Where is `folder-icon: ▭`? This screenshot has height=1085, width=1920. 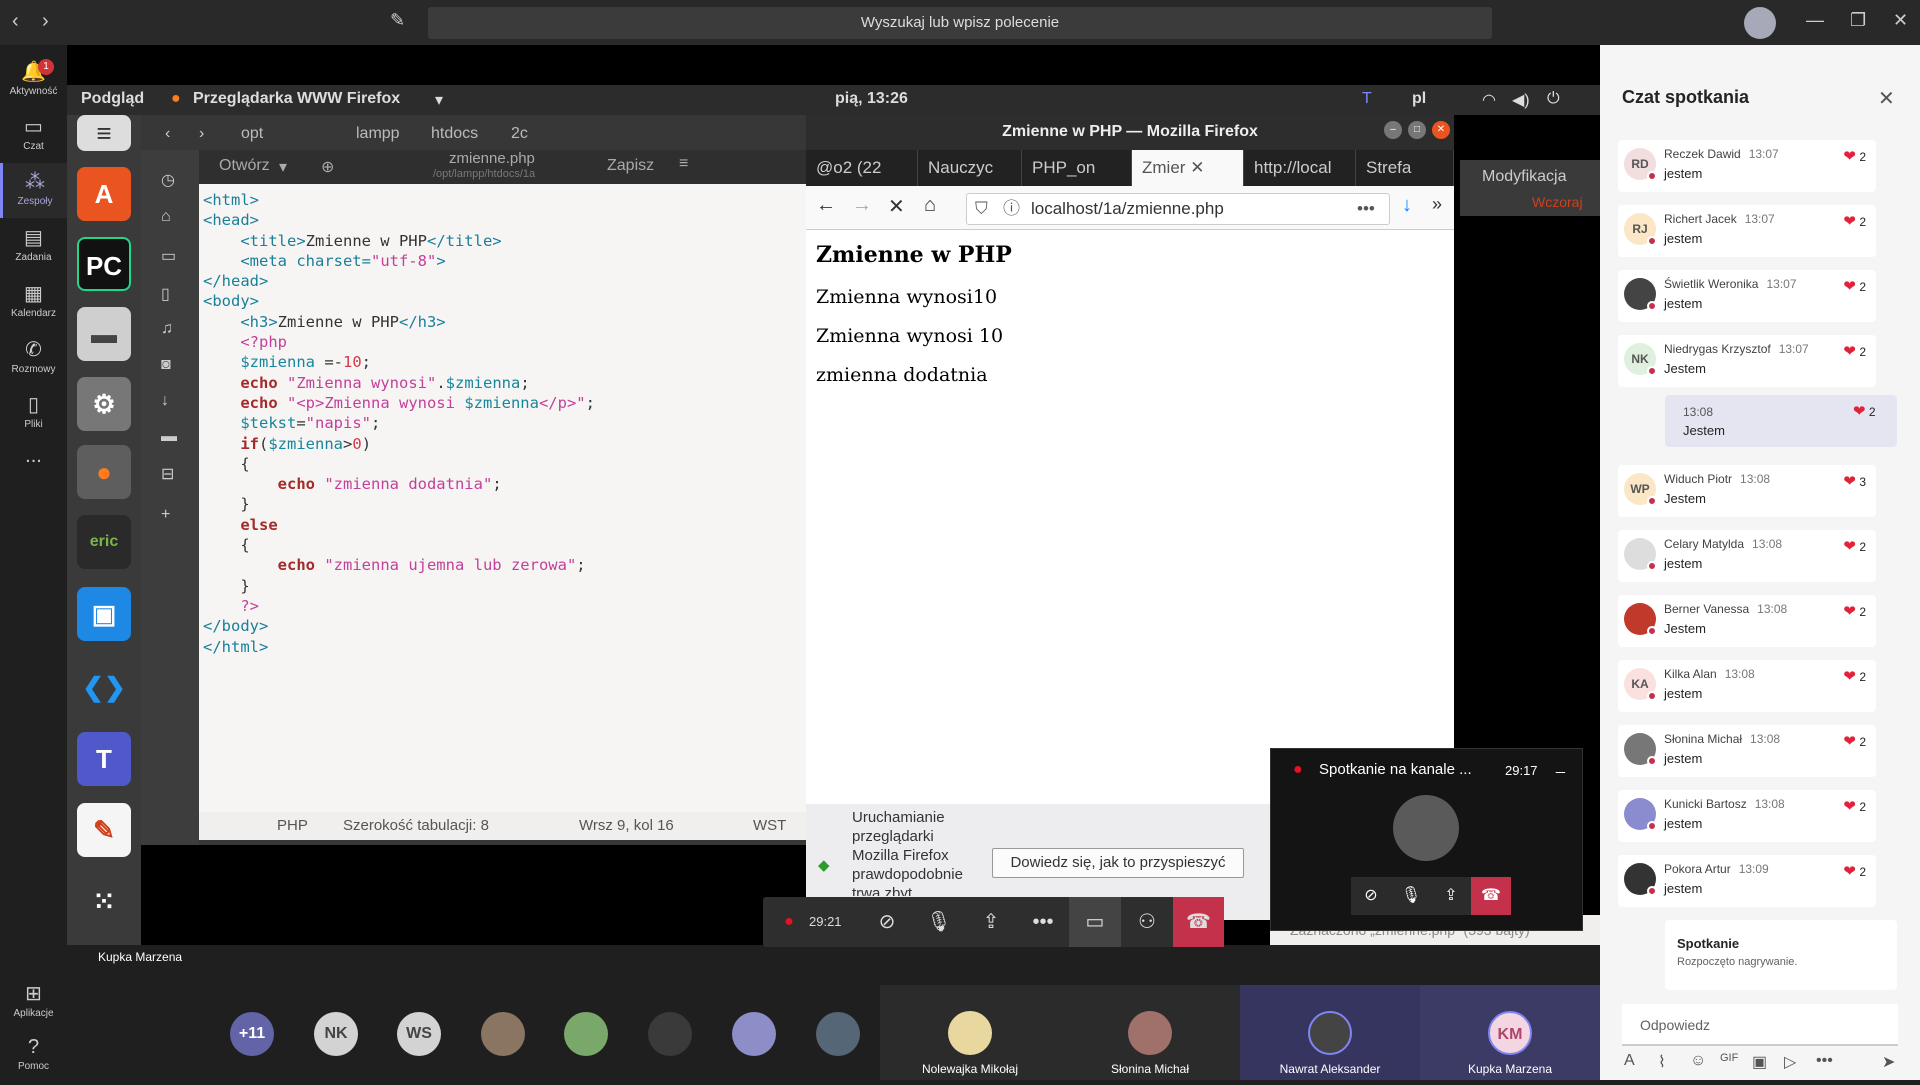 folder-icon: ▭ is located at coordinates (168, 256).